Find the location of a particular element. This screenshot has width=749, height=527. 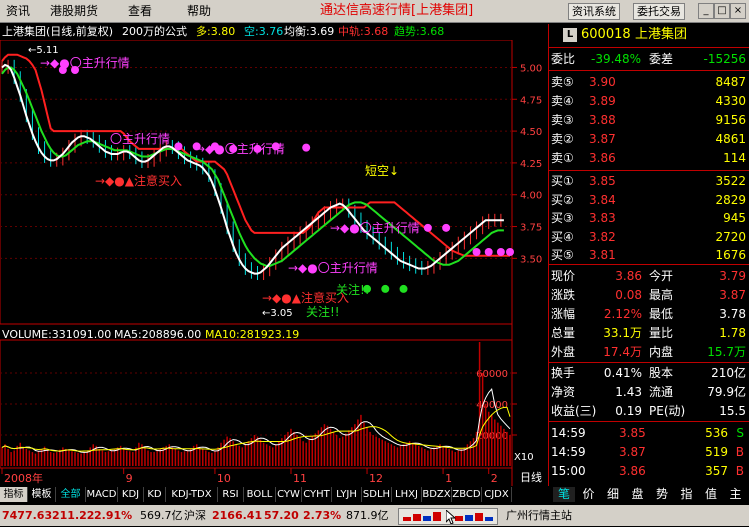

index2-name: 沪深 is located at coordinates (195, 515).